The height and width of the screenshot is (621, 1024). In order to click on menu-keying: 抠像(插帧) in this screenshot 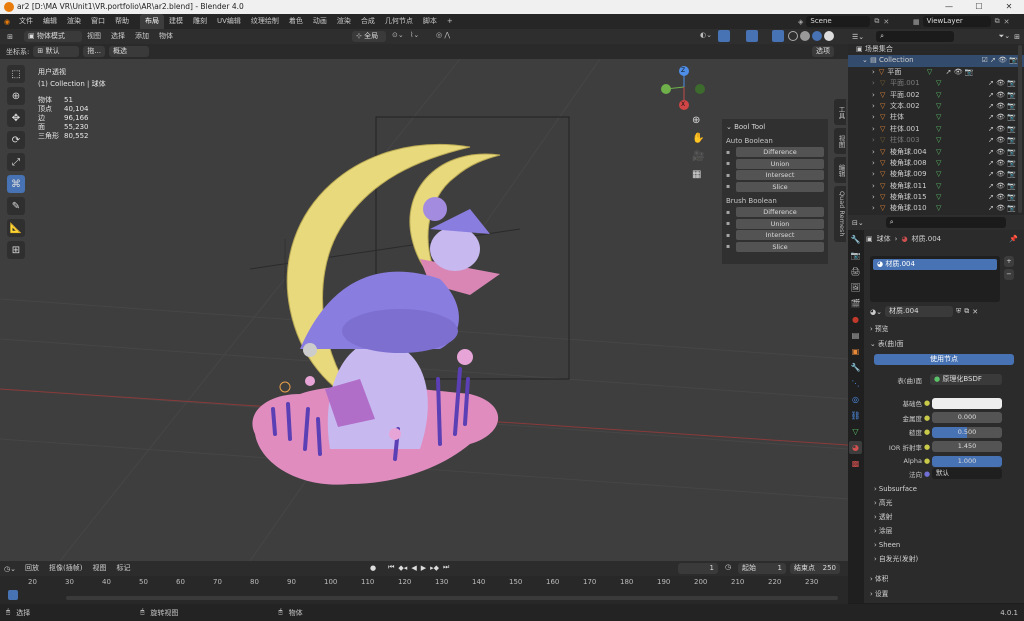, I will do `click(65, 568)`.